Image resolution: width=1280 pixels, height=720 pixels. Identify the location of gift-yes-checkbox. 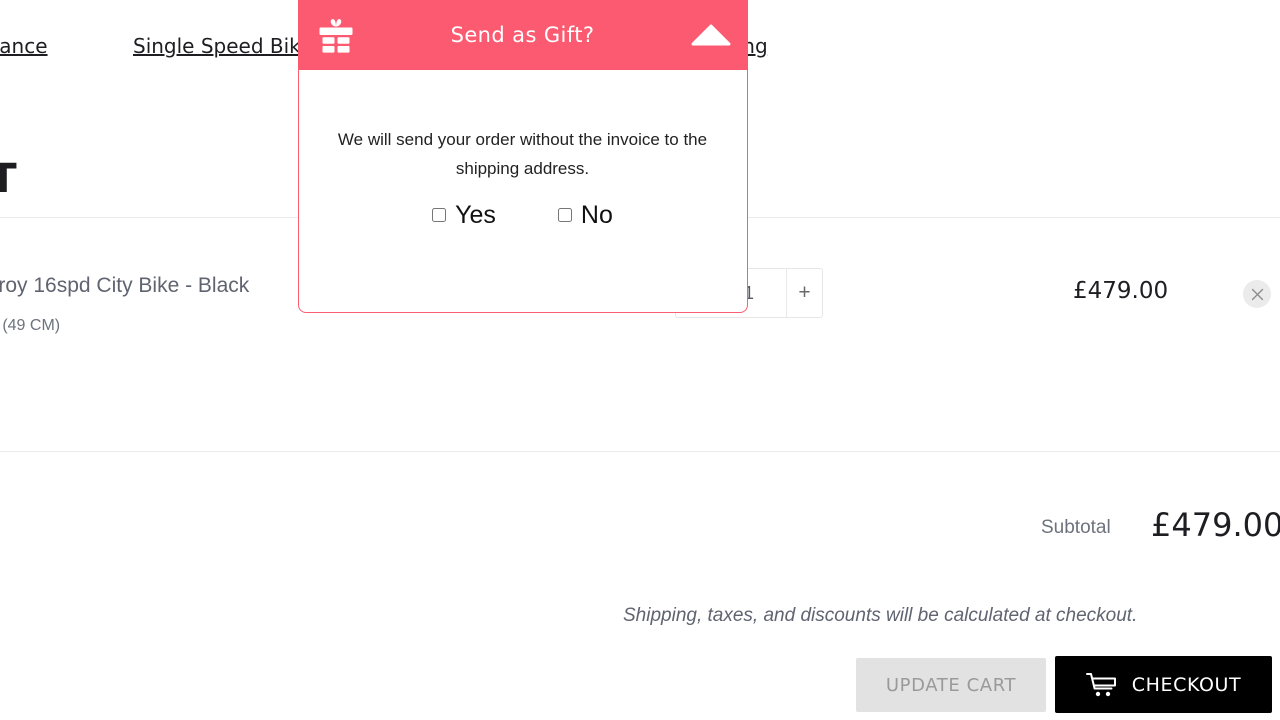
(439, 215).